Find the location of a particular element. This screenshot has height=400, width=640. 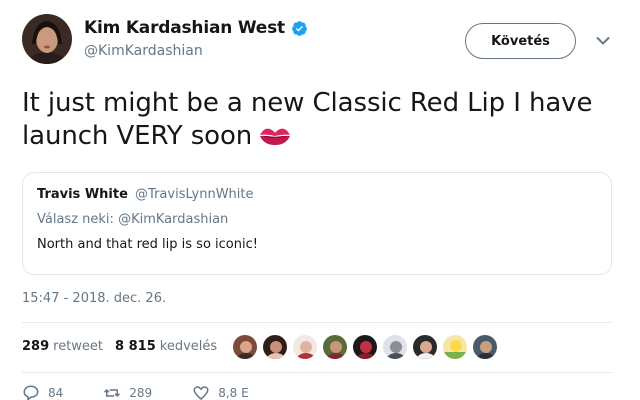

likers-avatars is located at coordinates (365, 347).